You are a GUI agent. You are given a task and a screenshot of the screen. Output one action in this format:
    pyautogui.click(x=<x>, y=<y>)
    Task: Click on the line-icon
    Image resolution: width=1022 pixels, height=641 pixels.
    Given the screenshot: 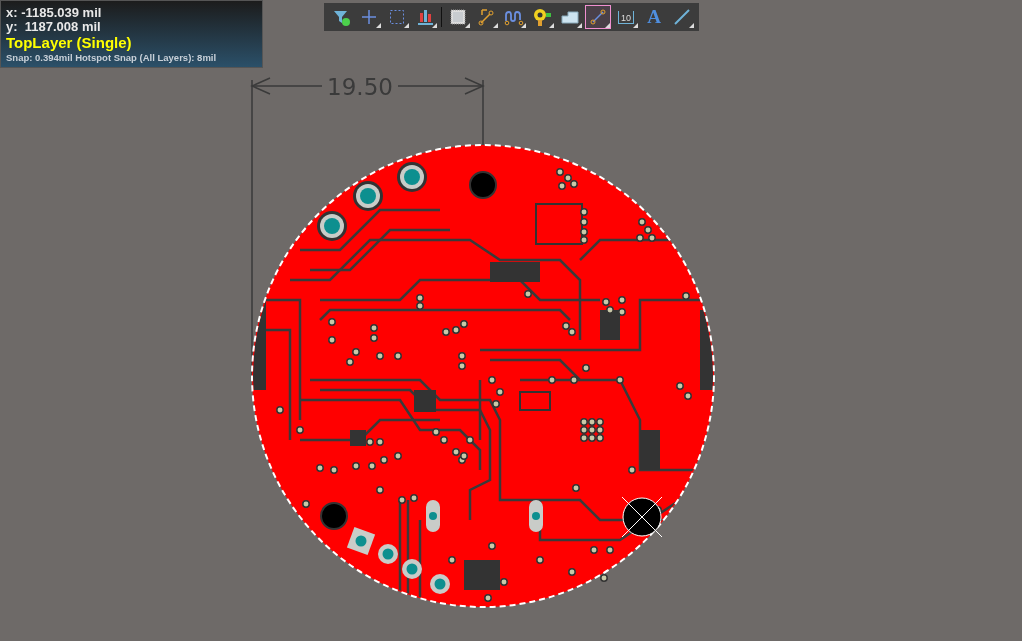 What is the action you would take?
    pyautogui.click(x=682, y=17)
    